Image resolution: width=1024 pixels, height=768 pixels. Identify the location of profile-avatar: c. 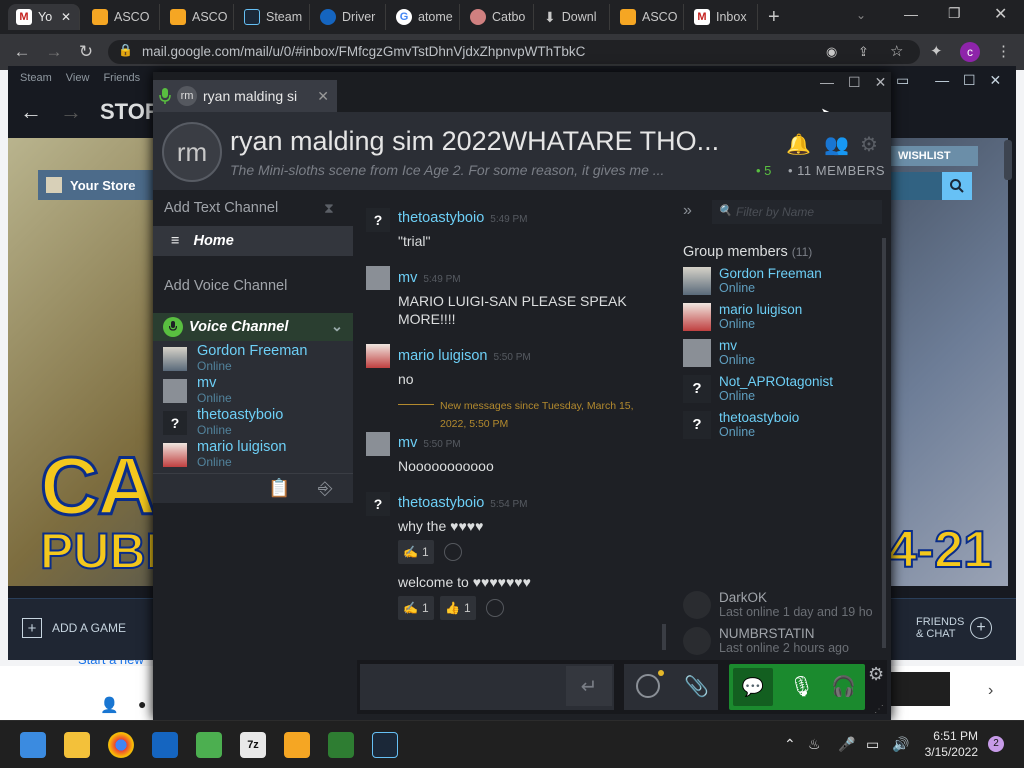
(970, 52).